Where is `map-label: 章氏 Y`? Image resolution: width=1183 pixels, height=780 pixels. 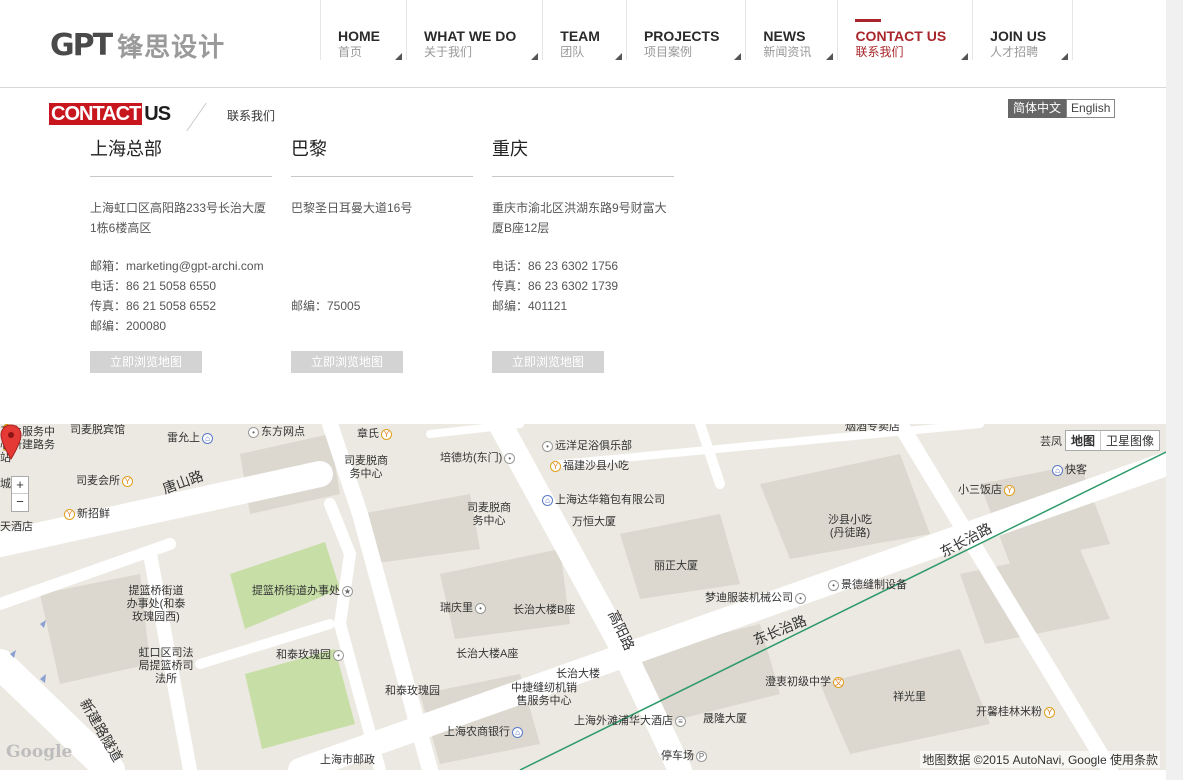 map-label: 章氏 Y is located at coordinates (375, 434).